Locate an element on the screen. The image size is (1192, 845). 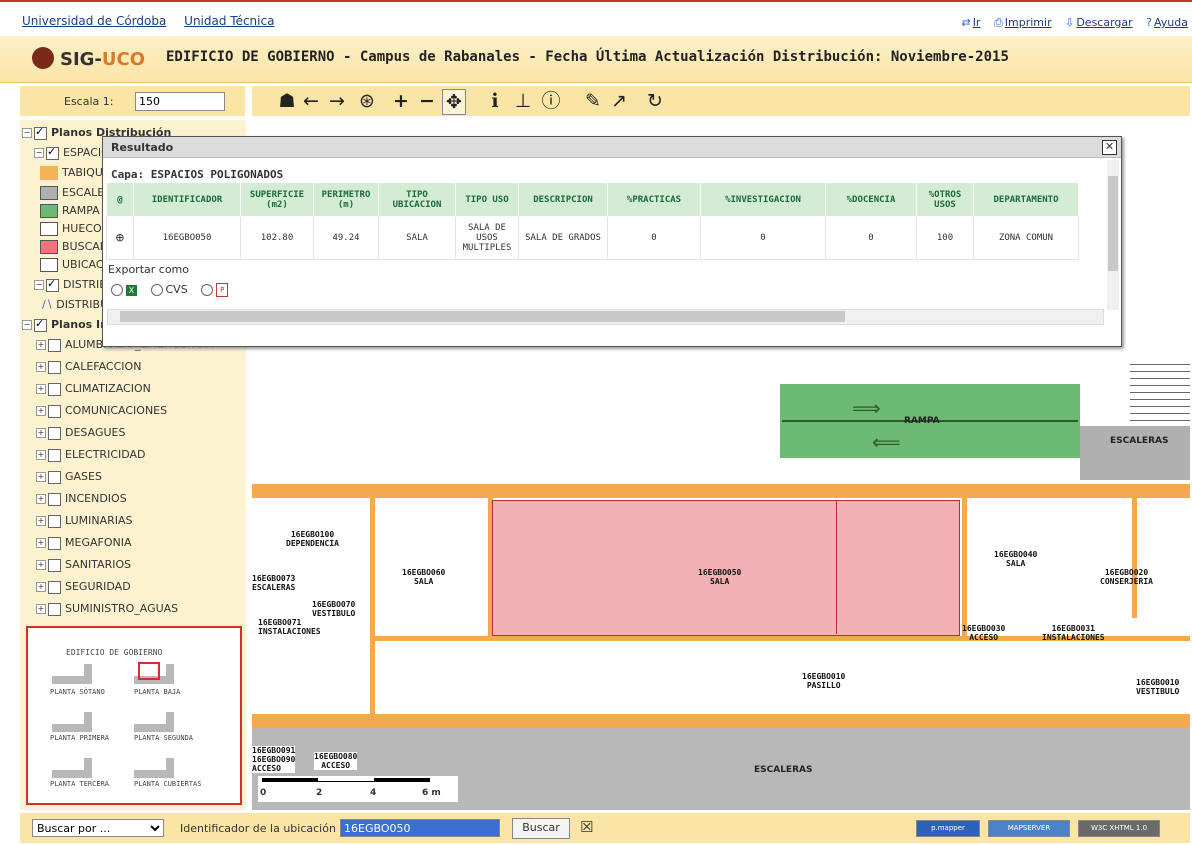
select-icon: ↗ is located at coordinates (619, 101).